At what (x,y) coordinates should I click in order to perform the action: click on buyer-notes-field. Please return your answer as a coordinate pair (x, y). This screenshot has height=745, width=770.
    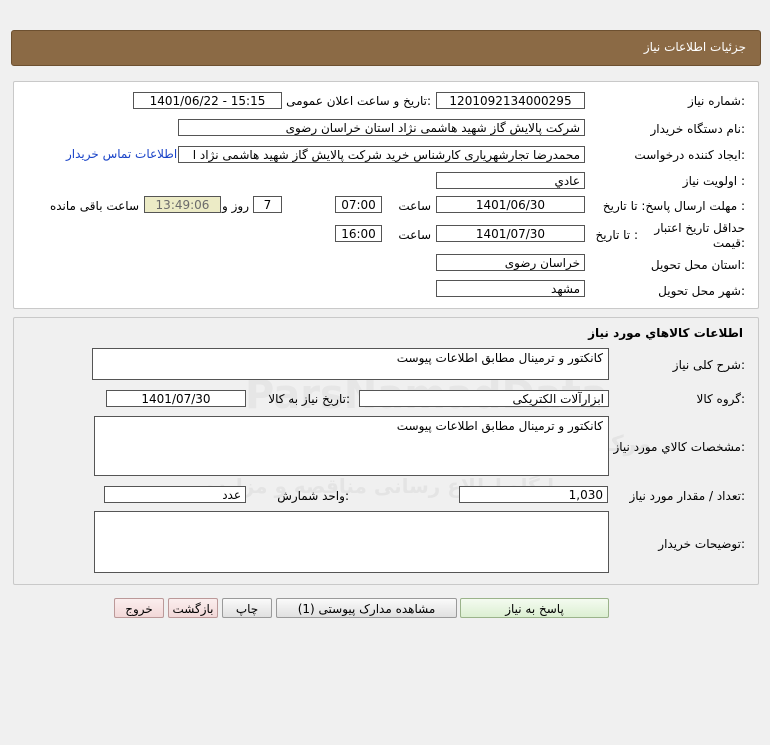
    Looking at the image, I should click on (351, 542).